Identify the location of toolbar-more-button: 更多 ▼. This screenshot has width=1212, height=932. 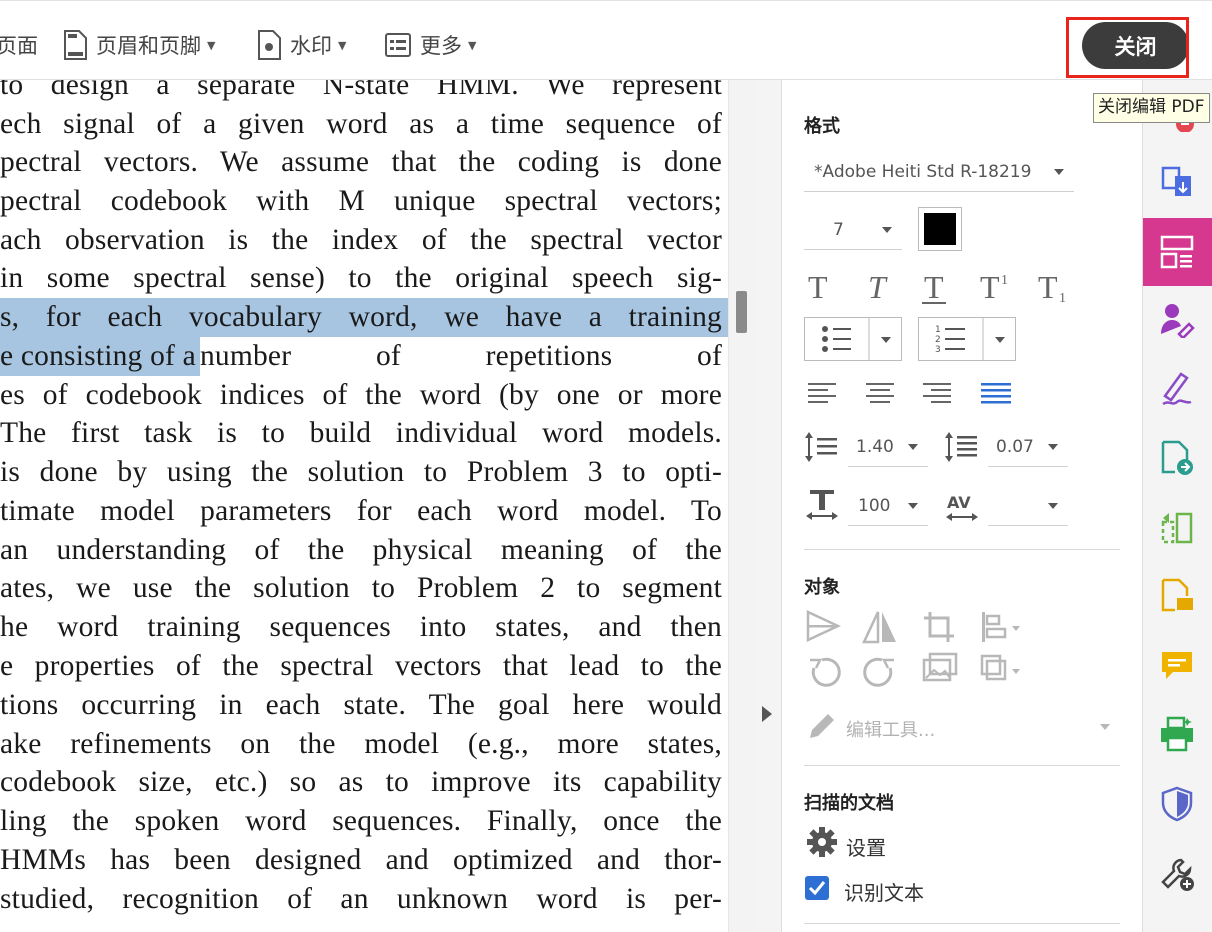
(430, 45).